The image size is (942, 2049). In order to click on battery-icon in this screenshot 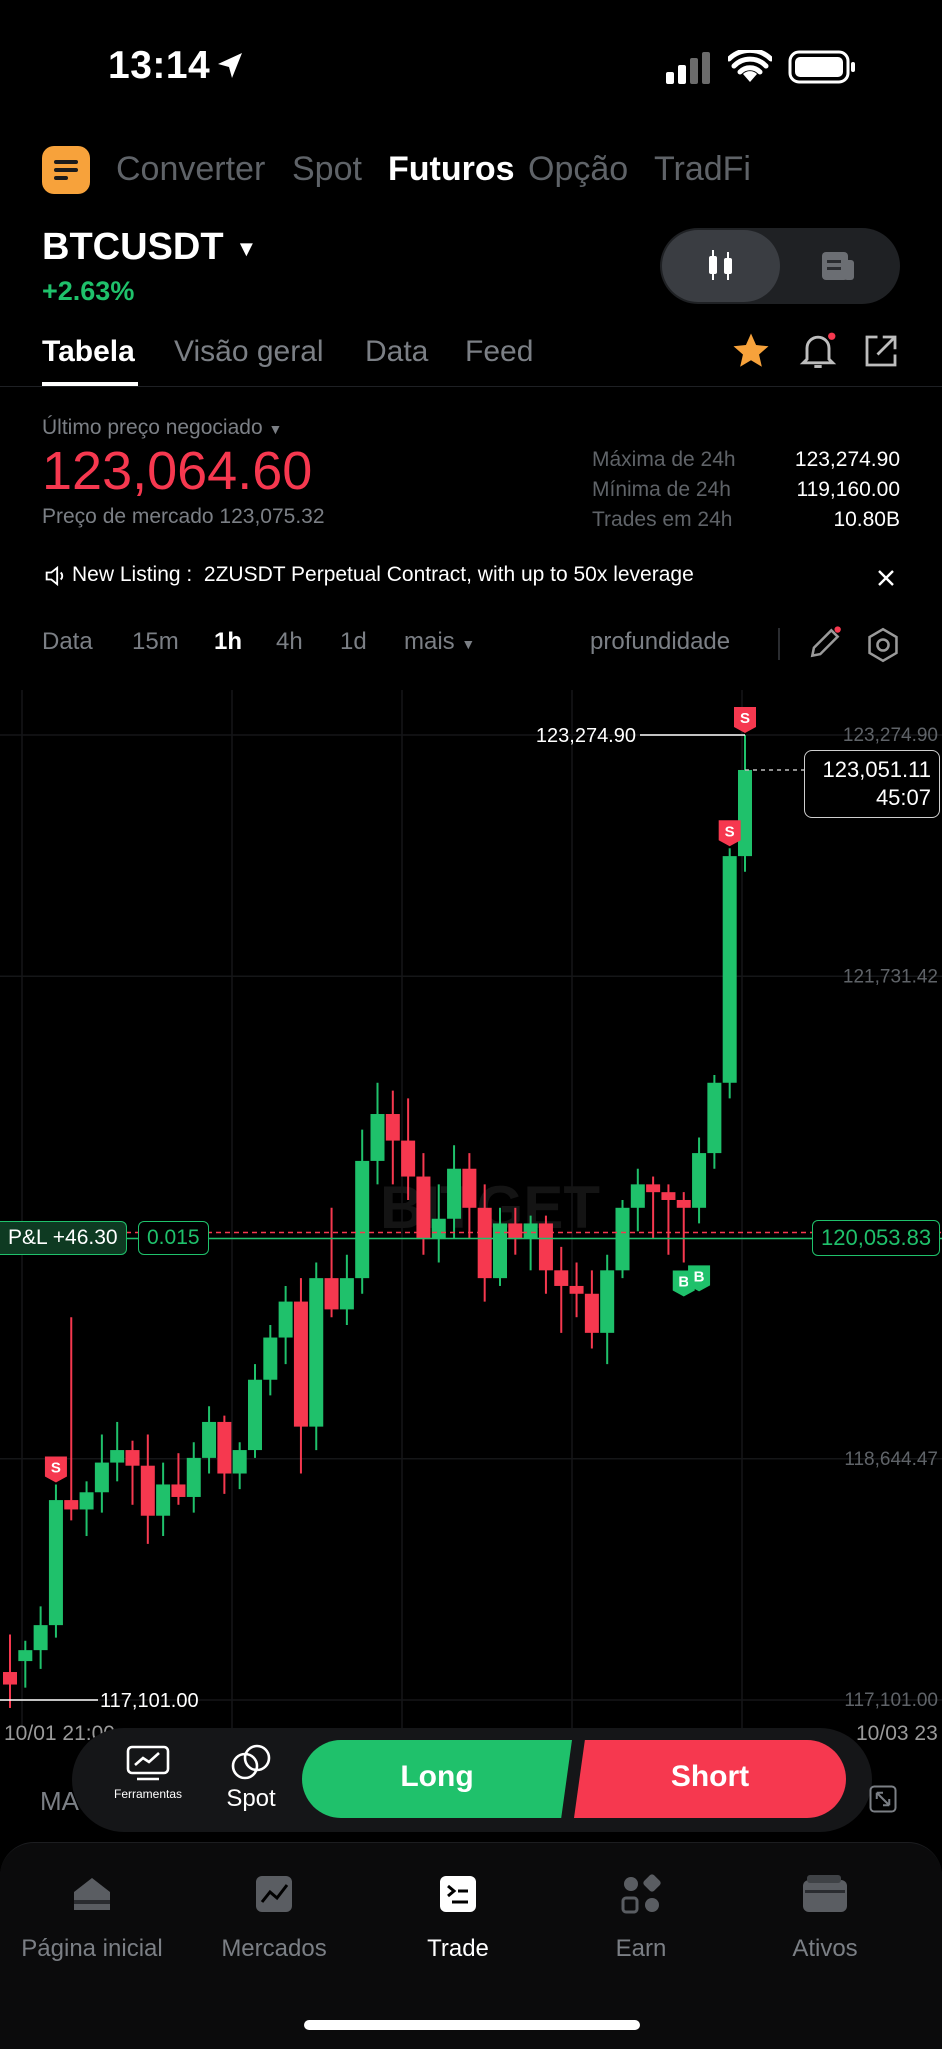, I will do `click(821, 67)`.